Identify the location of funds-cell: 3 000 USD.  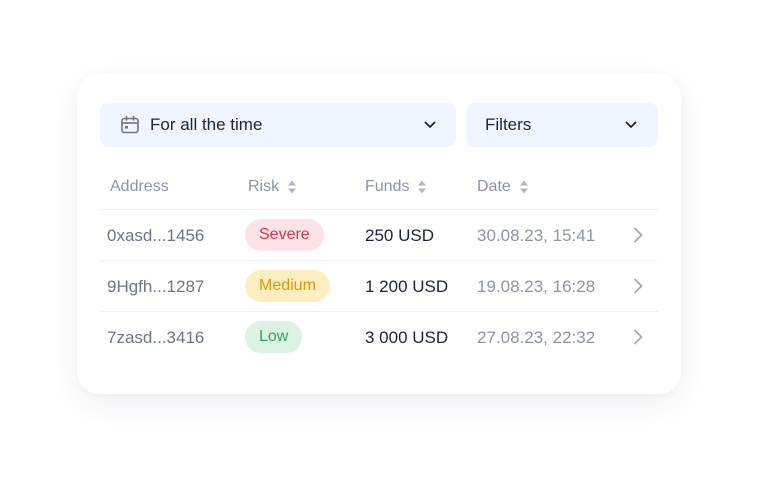
(407, 337).